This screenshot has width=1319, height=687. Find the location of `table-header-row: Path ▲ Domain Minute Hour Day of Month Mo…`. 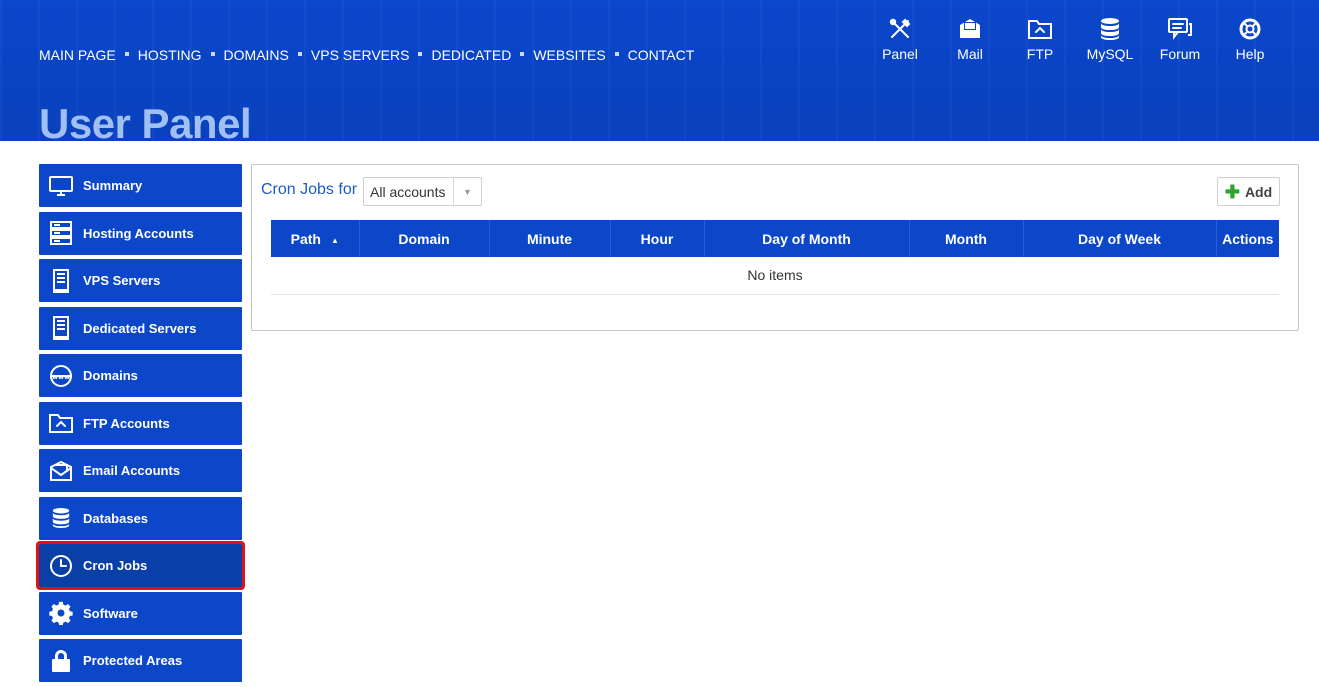

table-header-row: Path ▲ Domain Minute Hour Day of Month Mo… is located at coordinates (775, 238).